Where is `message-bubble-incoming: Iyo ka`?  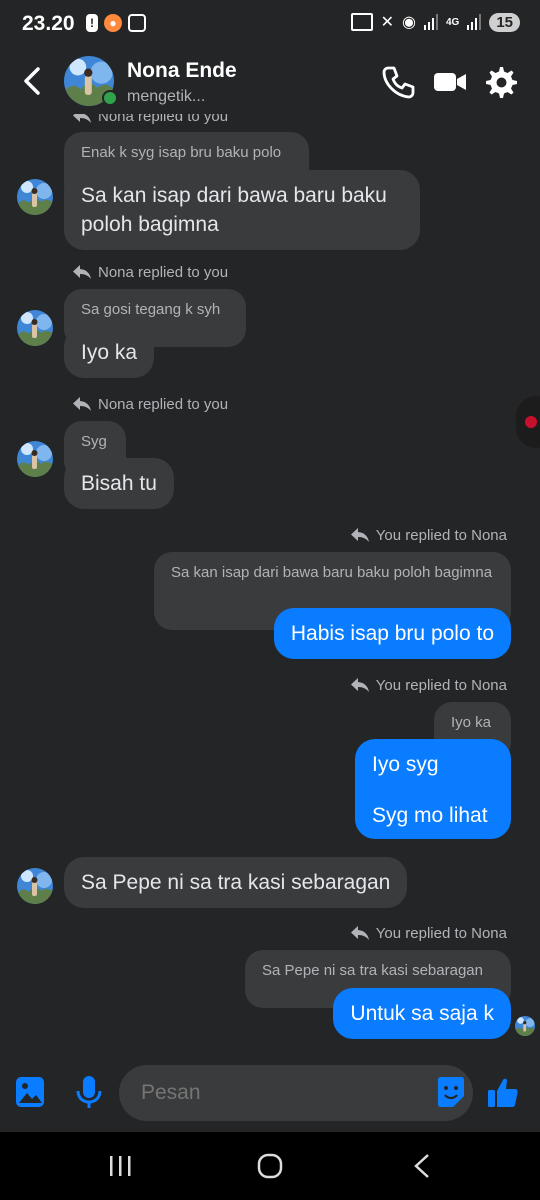 message-bubble-incoming: Iyo ka is located at coordinates (109, 352).